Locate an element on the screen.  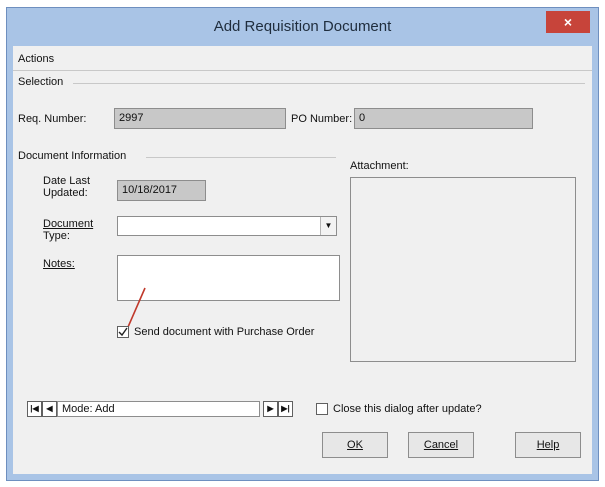
close-after-update-checkbox is located at coordinates (322, 409).